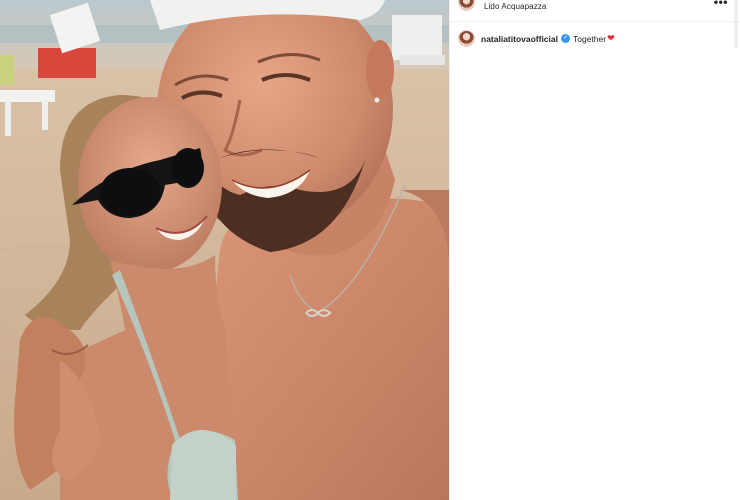 The height and width of the screenshot is (500, 740). What do you see at coordinates (611, 38) in the screenshot?
I see `heart-emoji-icon: ❤` at bounding box center [611, 38].